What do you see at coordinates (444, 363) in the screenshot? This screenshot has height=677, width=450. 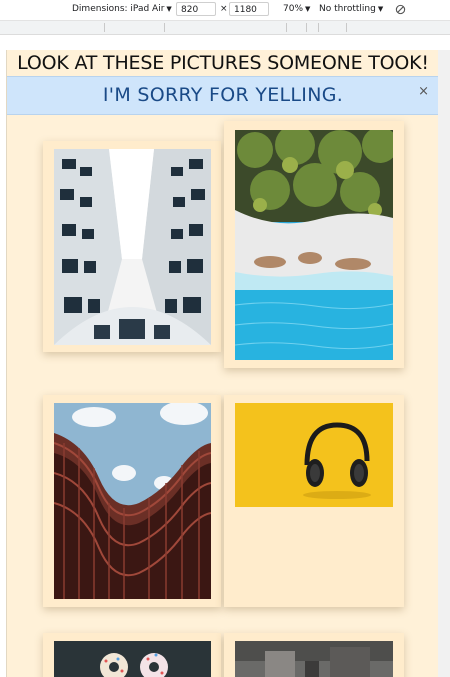 I see `scrollbar` at bounding box center [444, 363].